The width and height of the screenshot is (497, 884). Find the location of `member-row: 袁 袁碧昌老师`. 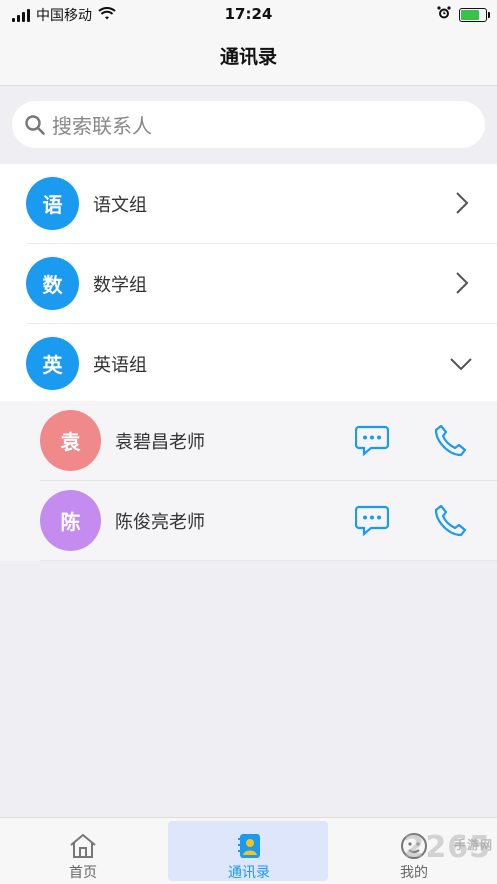

member-row: 袁 袁碧昌老师 is located at coordinates (268, 441).